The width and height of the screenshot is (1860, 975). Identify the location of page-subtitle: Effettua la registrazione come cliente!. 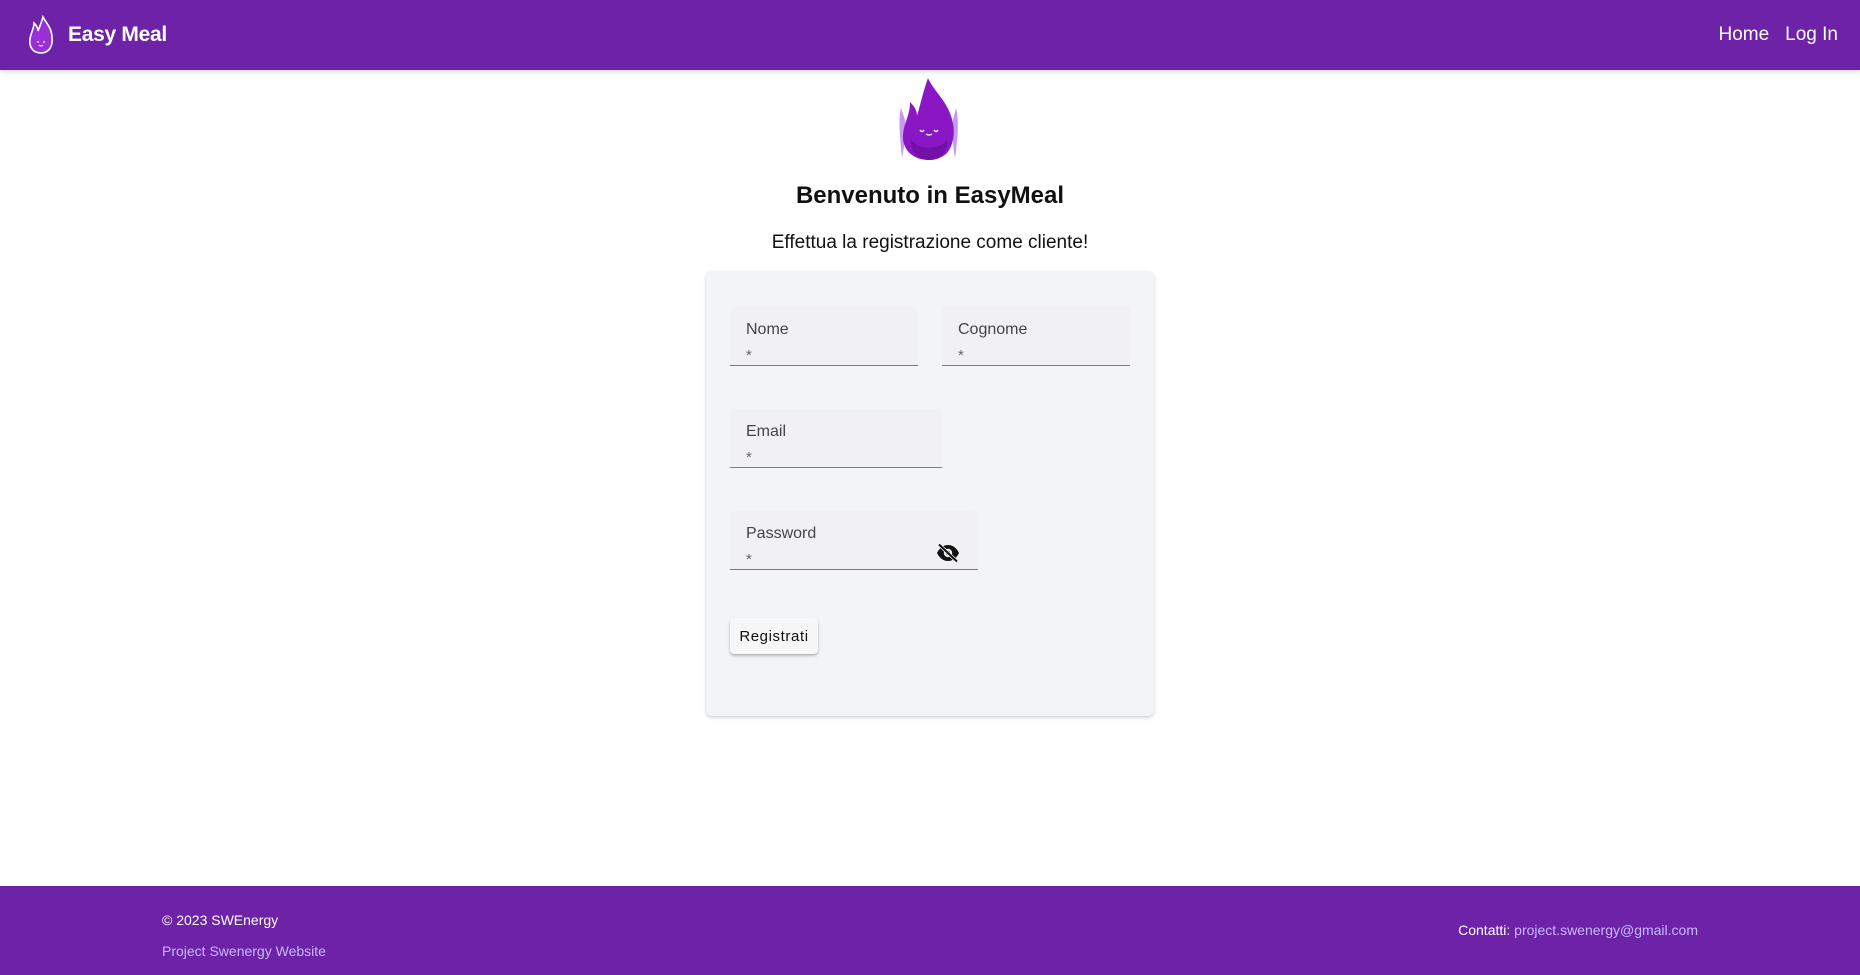
(930, 242).